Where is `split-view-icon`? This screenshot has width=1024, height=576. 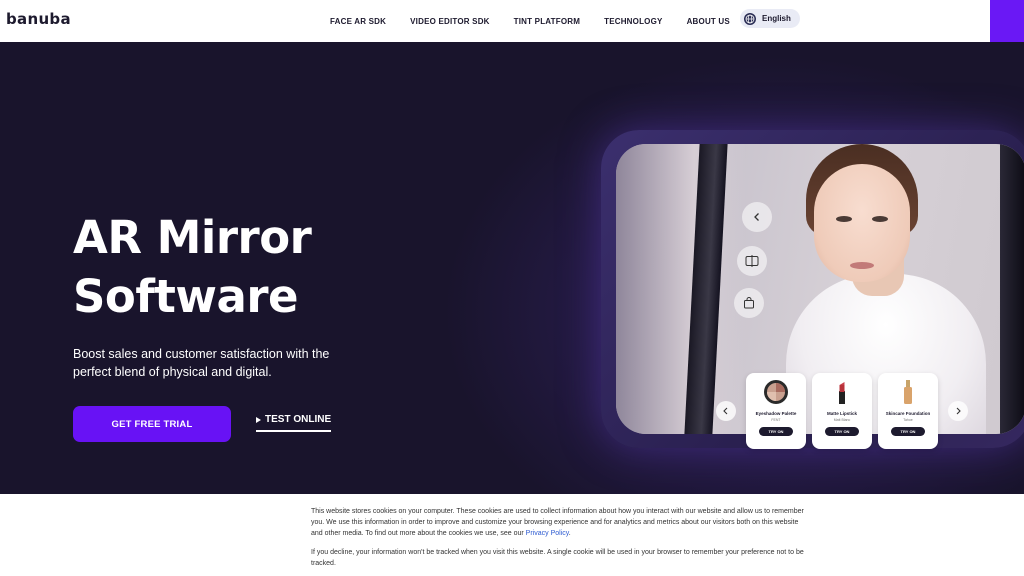
split-view-icon is located at coordinates (752, 261).